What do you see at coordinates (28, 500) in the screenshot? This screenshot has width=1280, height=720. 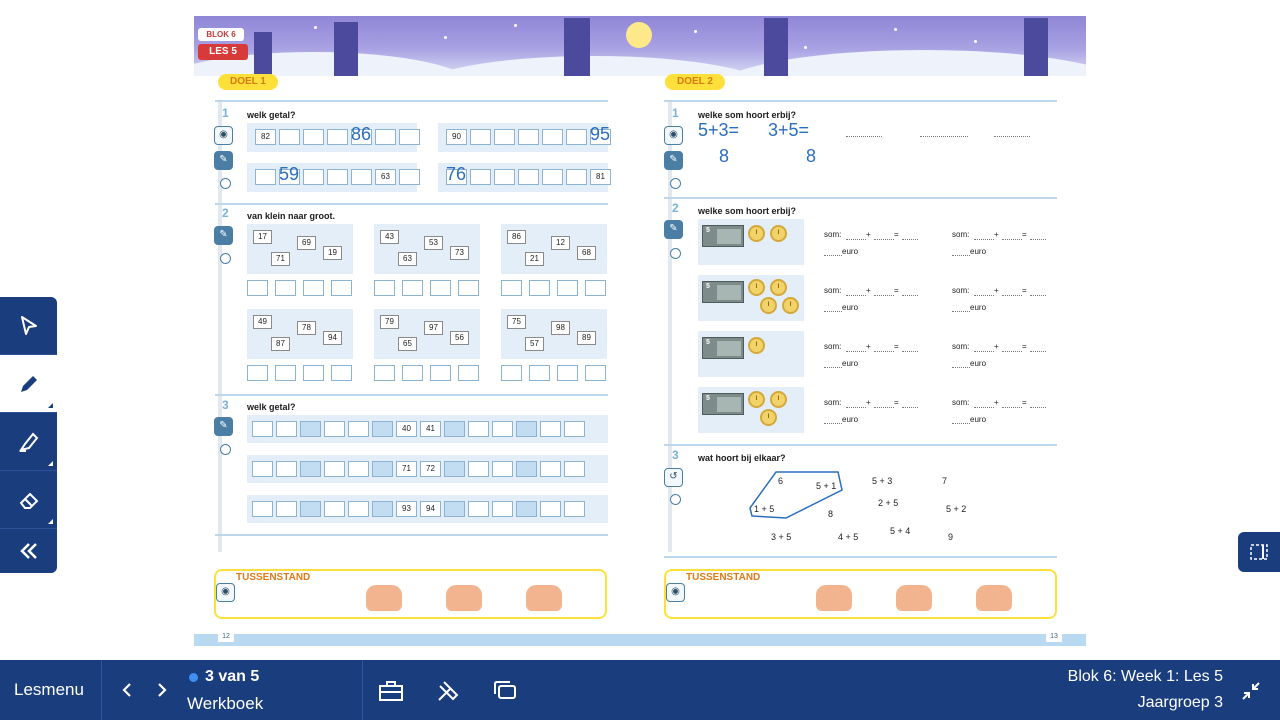 I see `eraser-tool-button` at bounding box center [28, 500].